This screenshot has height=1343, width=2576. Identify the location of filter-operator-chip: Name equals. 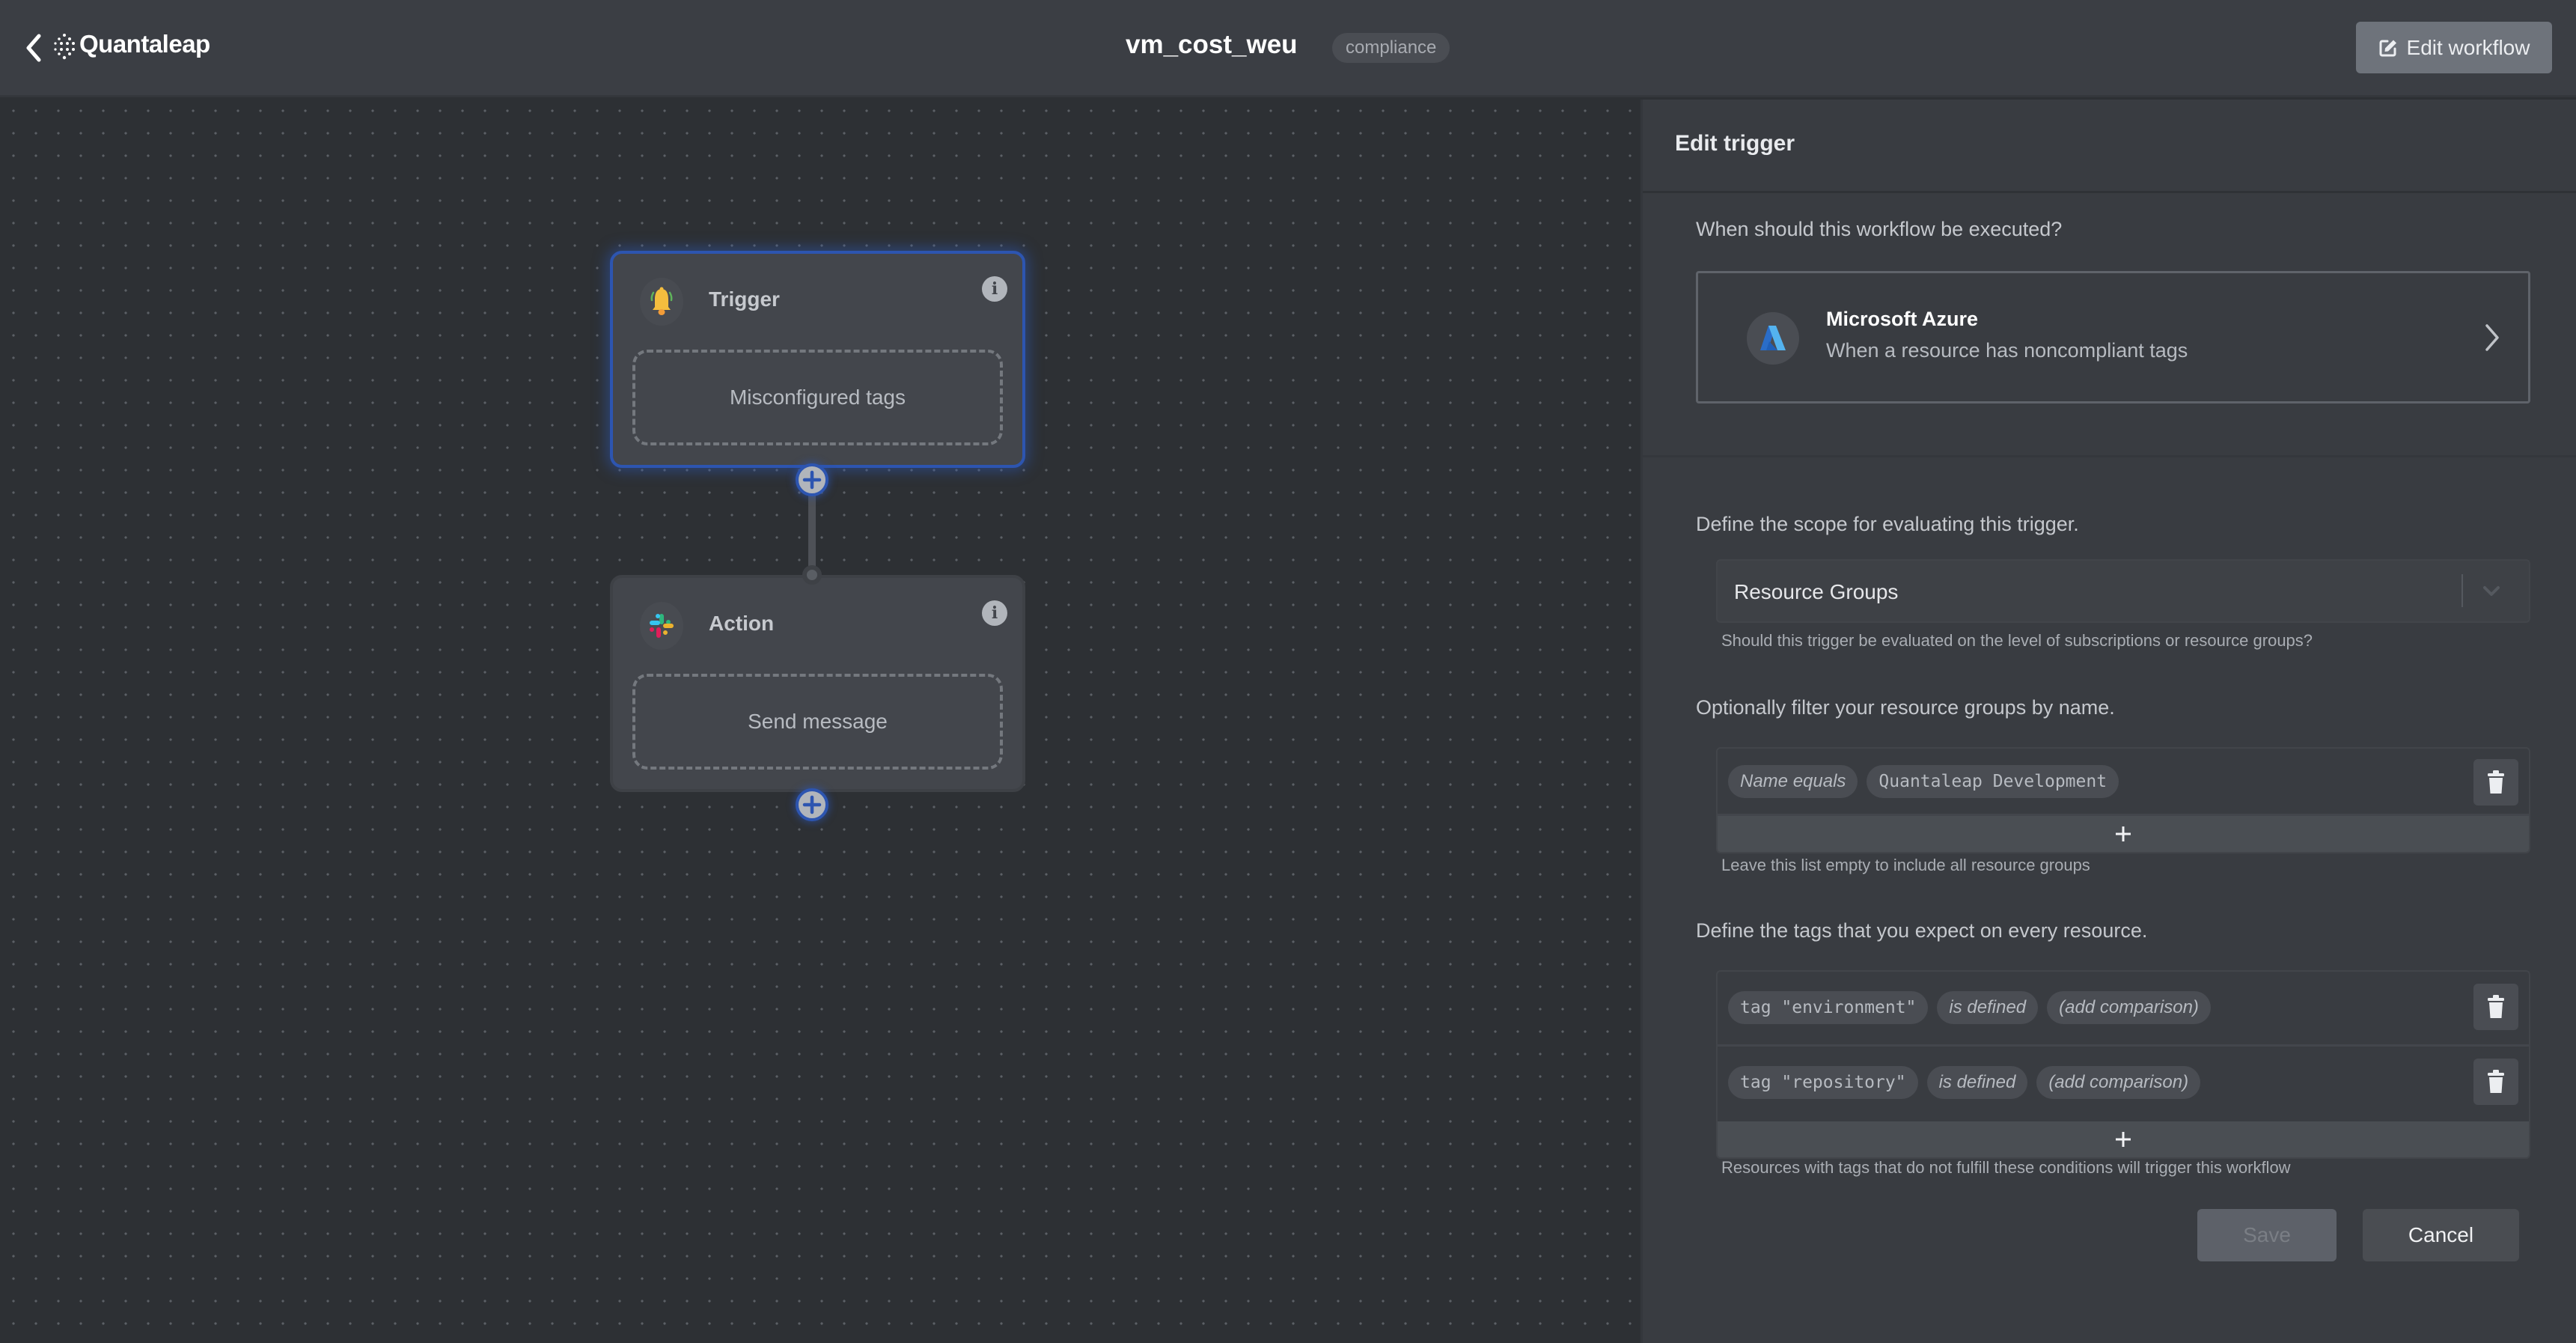
(1793, 781).